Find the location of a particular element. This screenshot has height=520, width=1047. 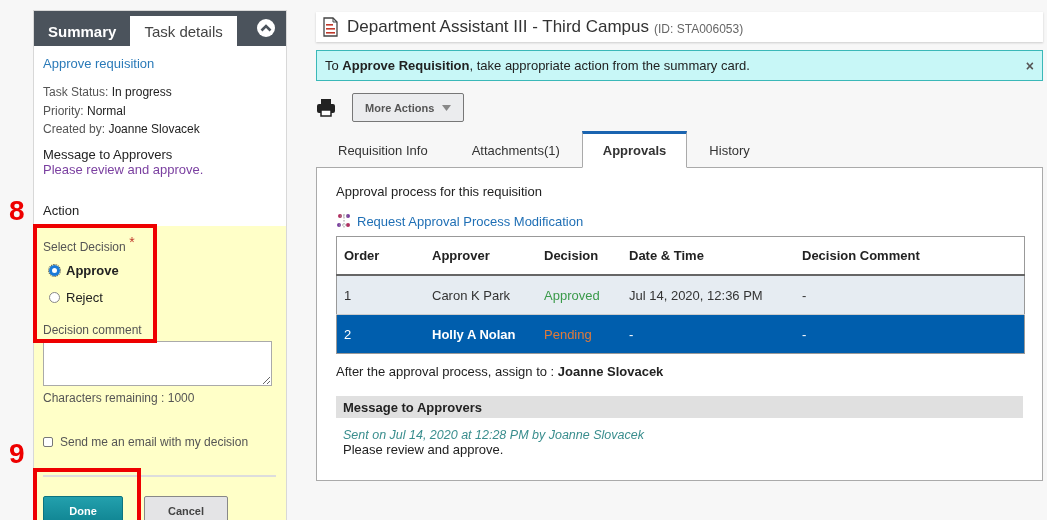

caret-icon is located at coordinates (447, 107).